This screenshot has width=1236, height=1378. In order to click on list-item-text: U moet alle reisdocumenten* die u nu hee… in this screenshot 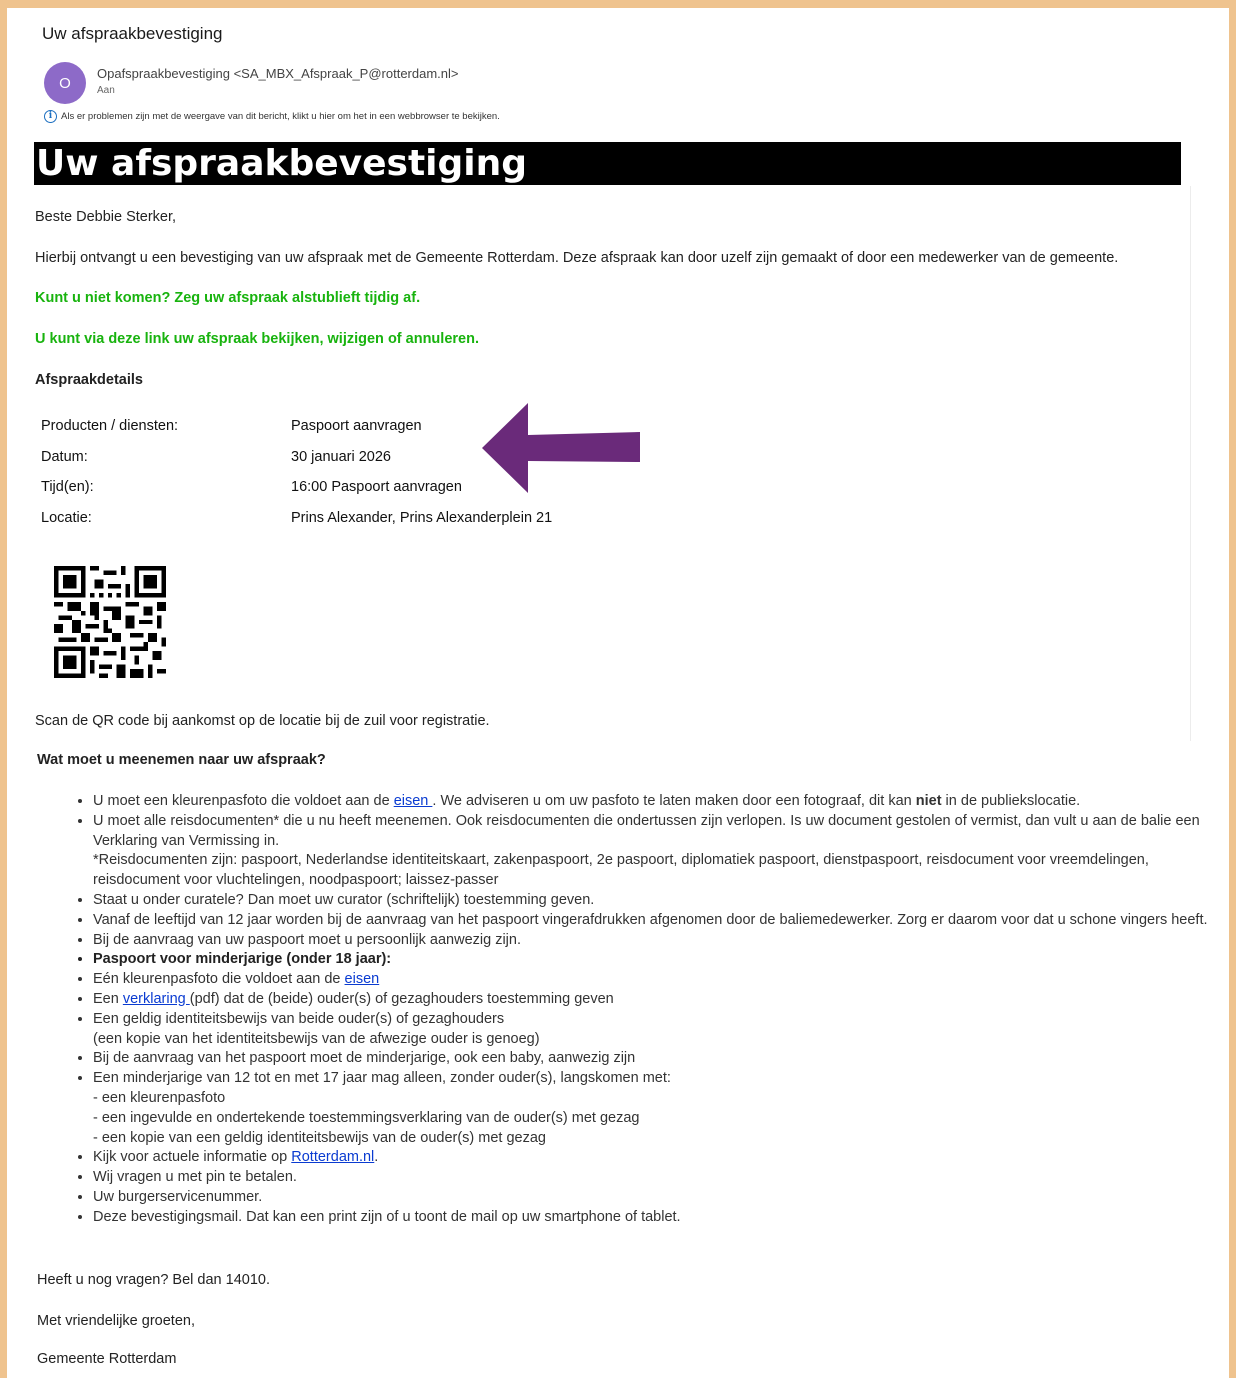, I will do `click(646, 830)`.